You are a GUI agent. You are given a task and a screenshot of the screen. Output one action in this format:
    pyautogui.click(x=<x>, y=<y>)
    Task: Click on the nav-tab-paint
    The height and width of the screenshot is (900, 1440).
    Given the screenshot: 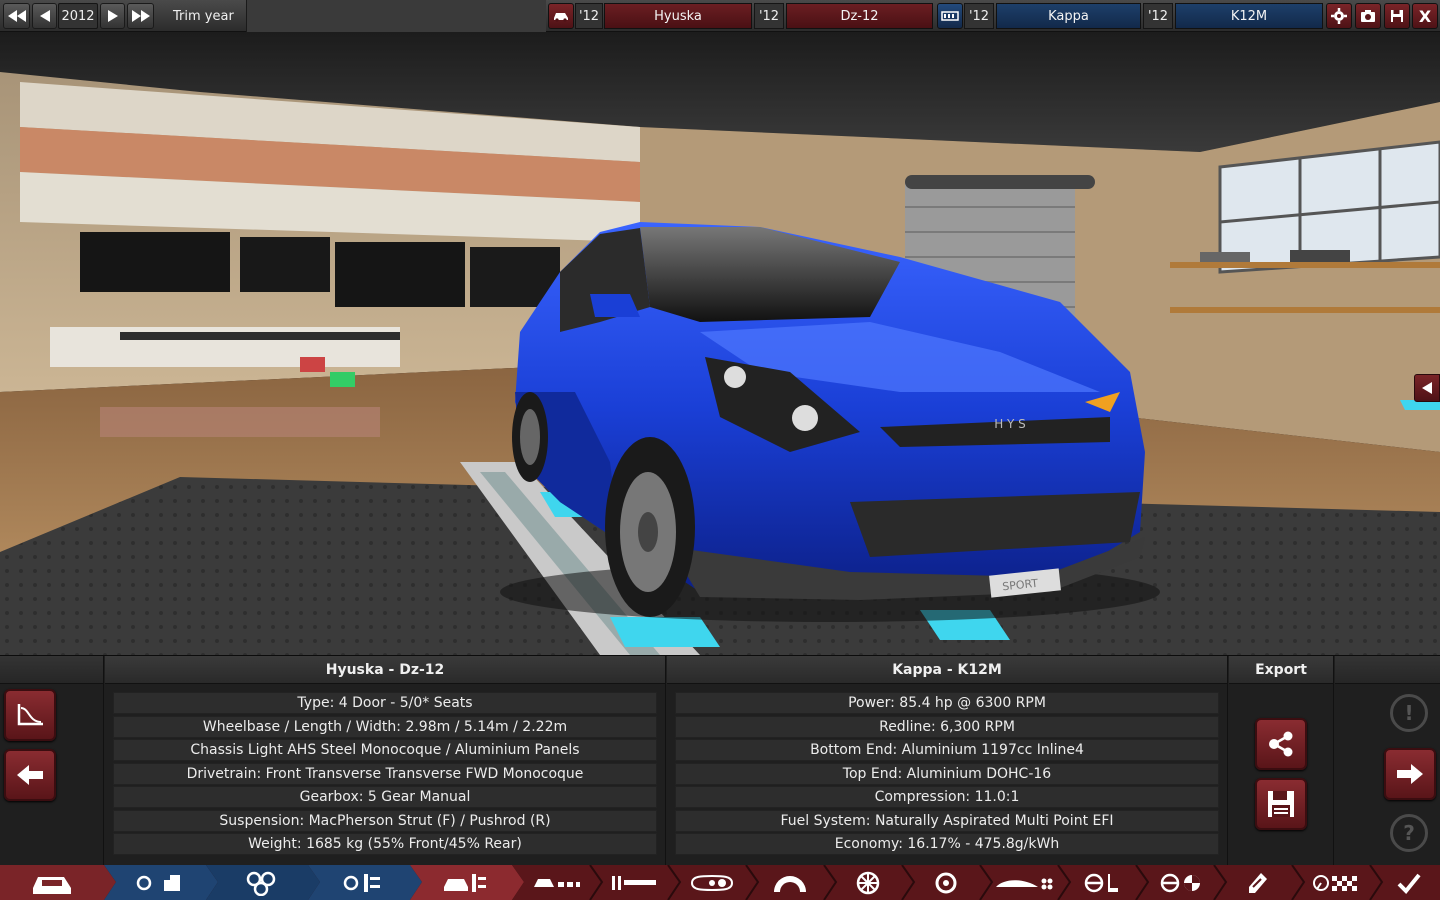 What is the action you would take?
    pyautogui.click(x=1258, y=882)
    